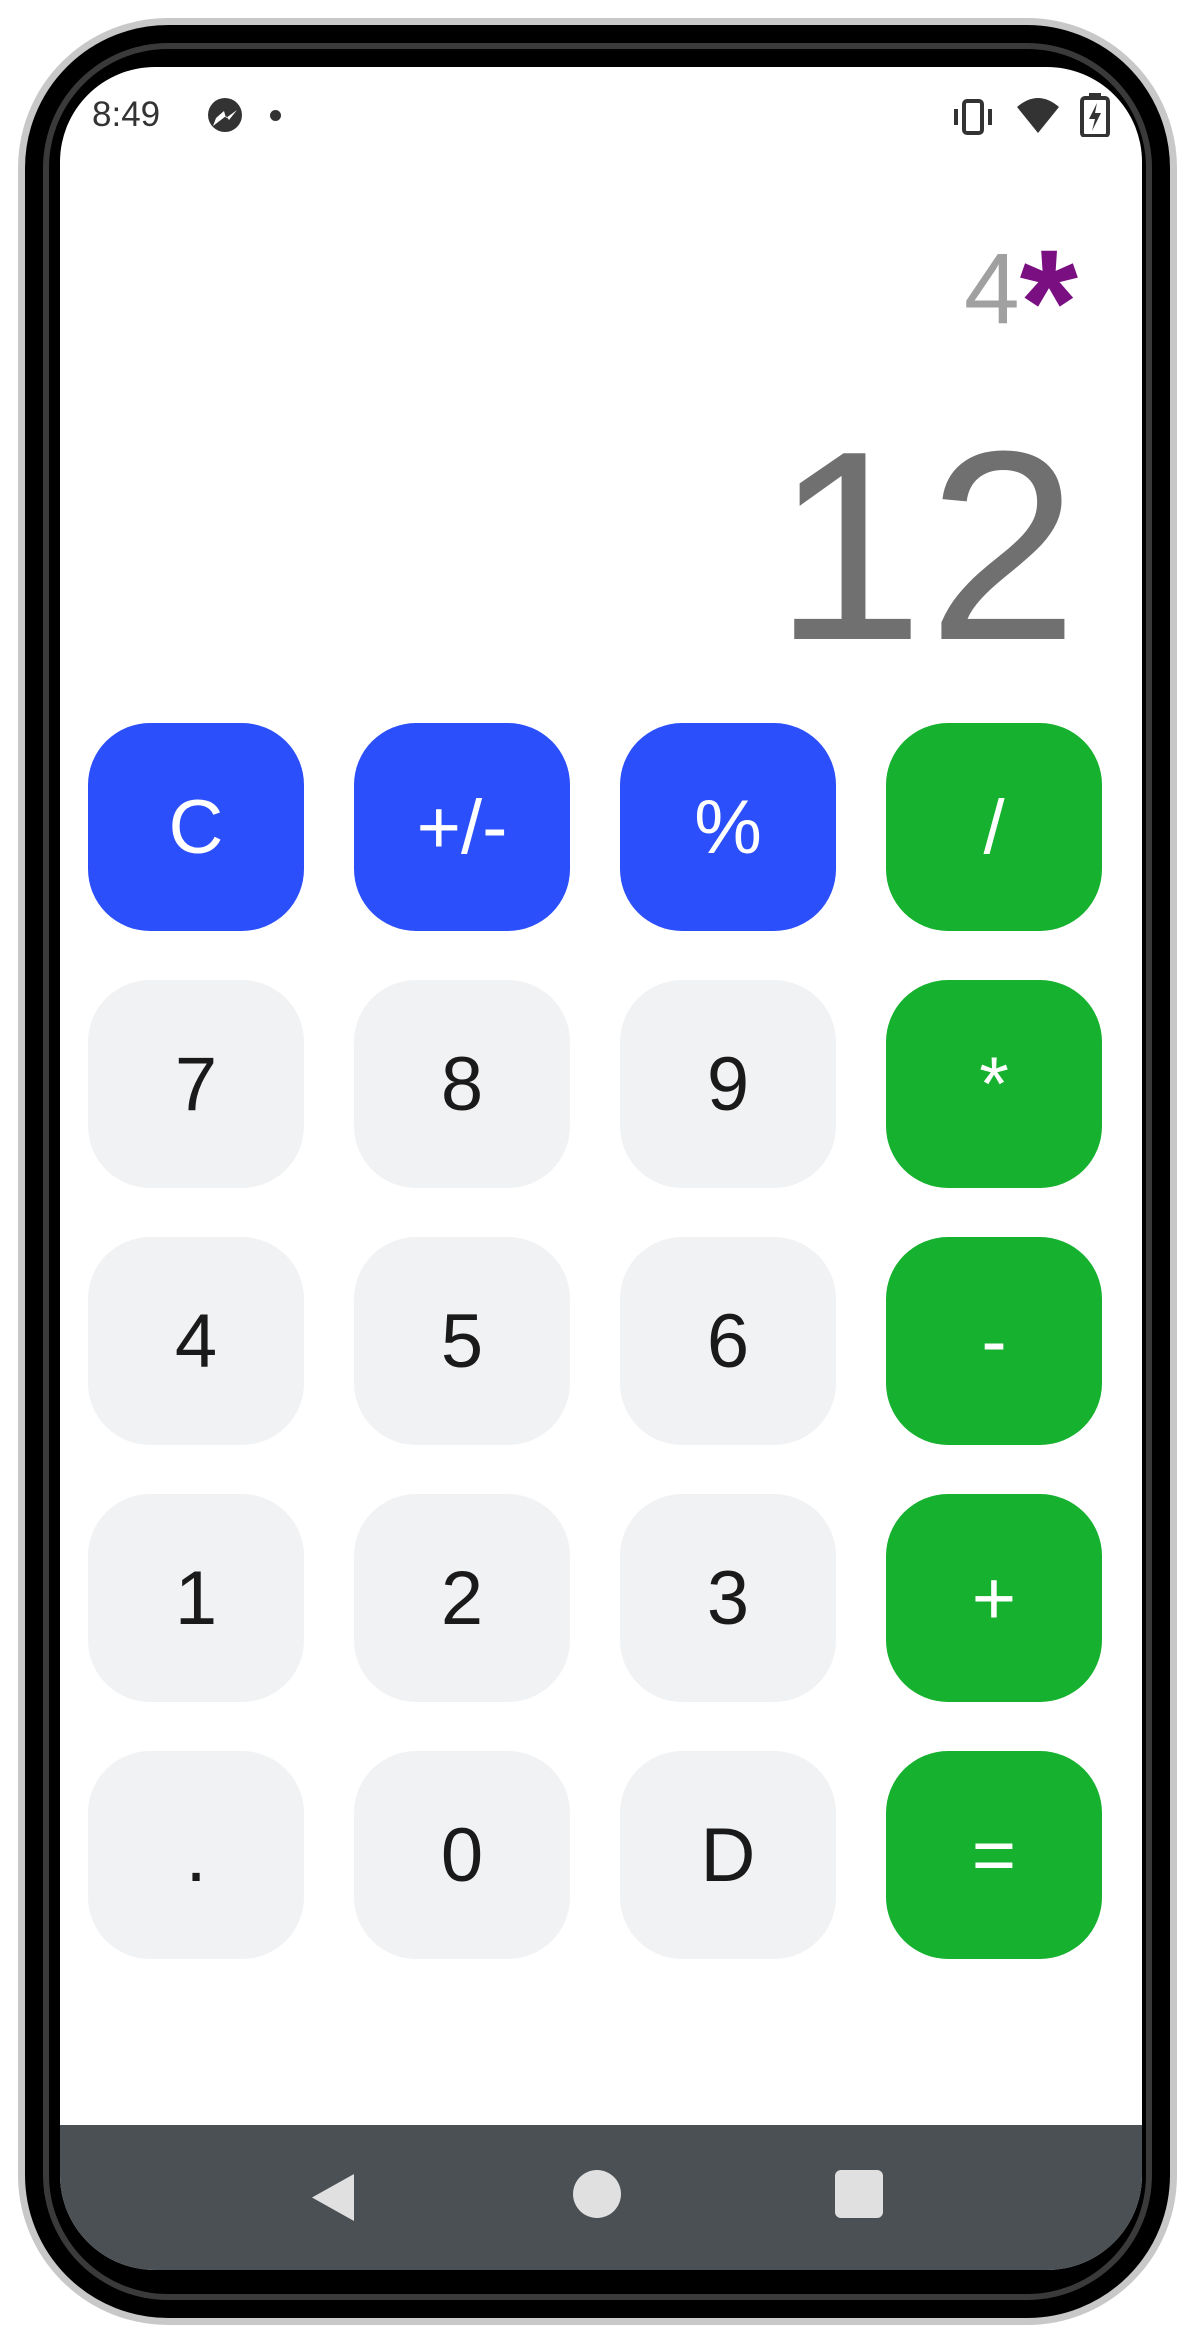  Describe the element at coordinates (462, 827) in the screenshot. I see `sign-toggle-button: +/-` at that location.